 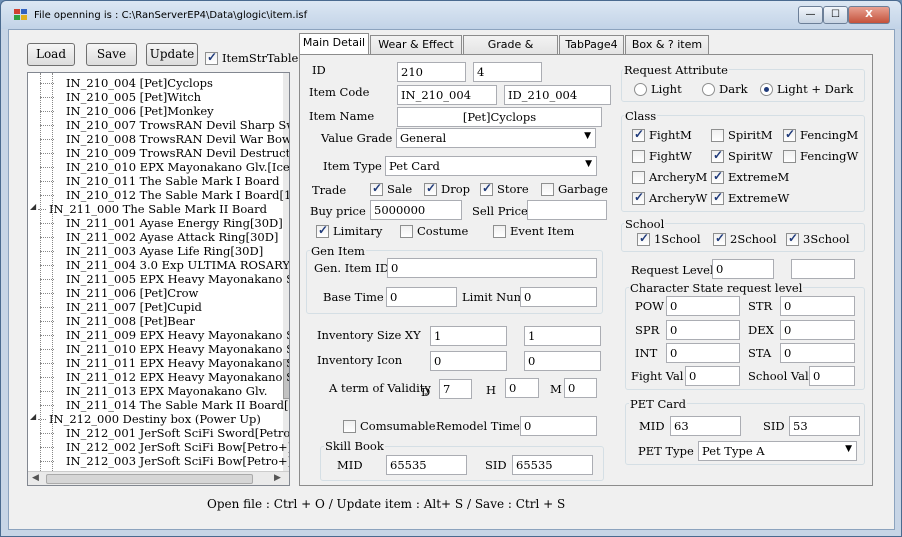 What do you see at coordinates (423, 138) in the screenshot?
I see `value-grade-value: General` at bounding box center [423, 138].